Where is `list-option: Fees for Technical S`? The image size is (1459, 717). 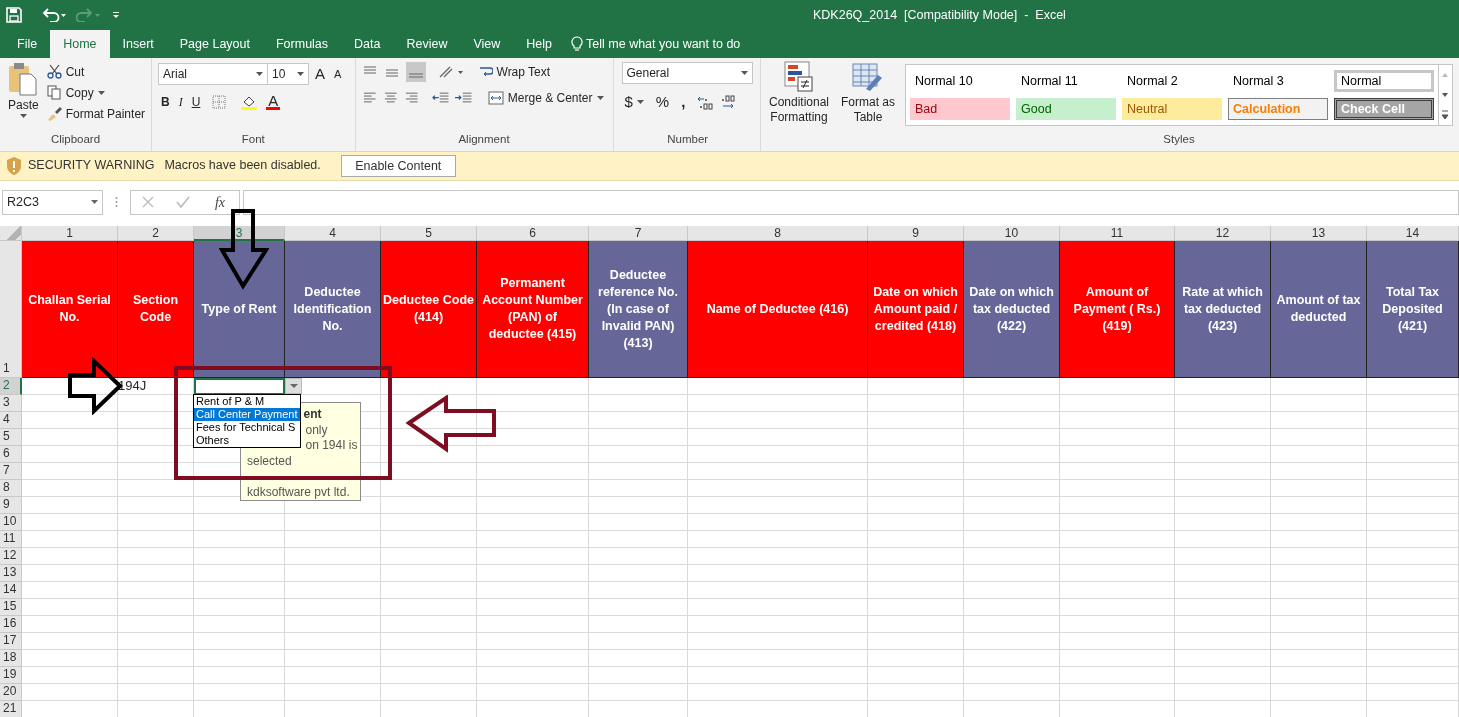 list-option: Fees for Technical S is located at coordinates (247, 428).